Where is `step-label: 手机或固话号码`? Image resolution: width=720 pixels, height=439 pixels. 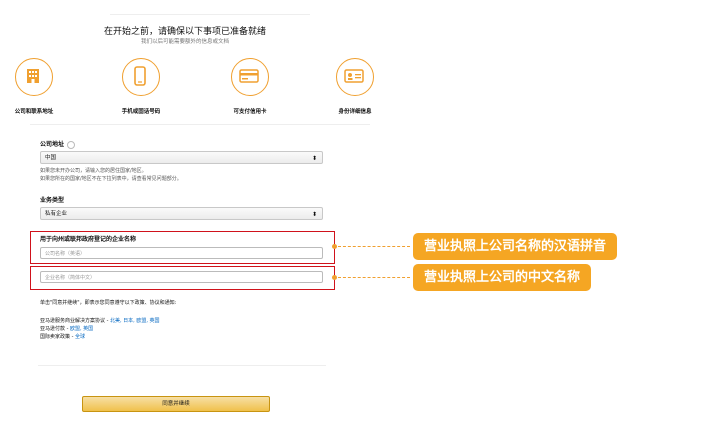
step-label: 手机或固话号码 is located at coordinates (141, 112).